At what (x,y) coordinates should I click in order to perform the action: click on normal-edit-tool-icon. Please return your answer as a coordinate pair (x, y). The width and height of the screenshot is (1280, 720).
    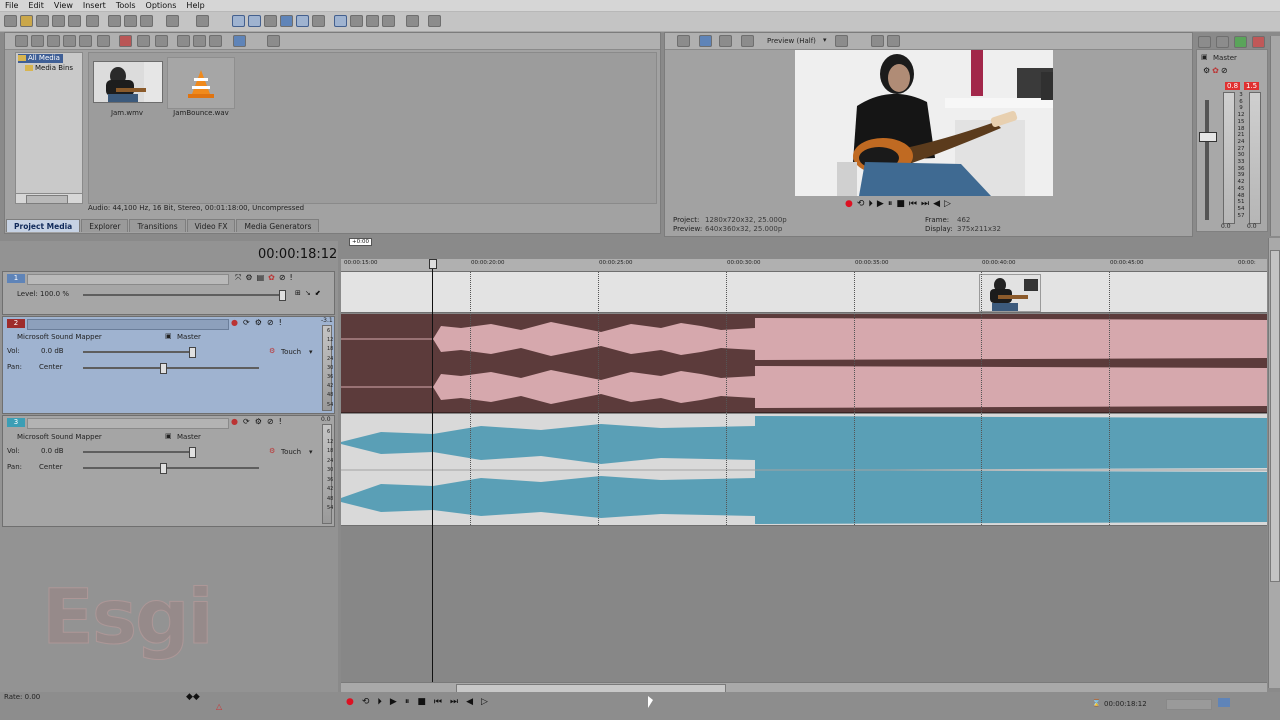
    Looking at the image, I should click on (238, 21).